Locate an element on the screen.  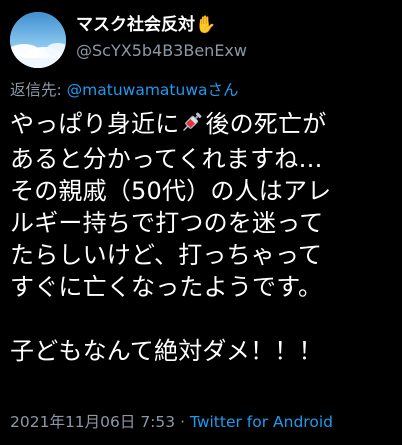
tweet-line-6: すぐに亡くなったようです。 is located at coordinates (166, 287).